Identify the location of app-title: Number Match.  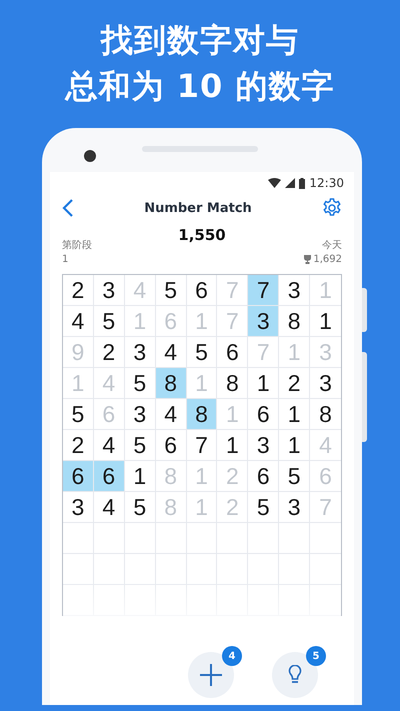
(198, 208).